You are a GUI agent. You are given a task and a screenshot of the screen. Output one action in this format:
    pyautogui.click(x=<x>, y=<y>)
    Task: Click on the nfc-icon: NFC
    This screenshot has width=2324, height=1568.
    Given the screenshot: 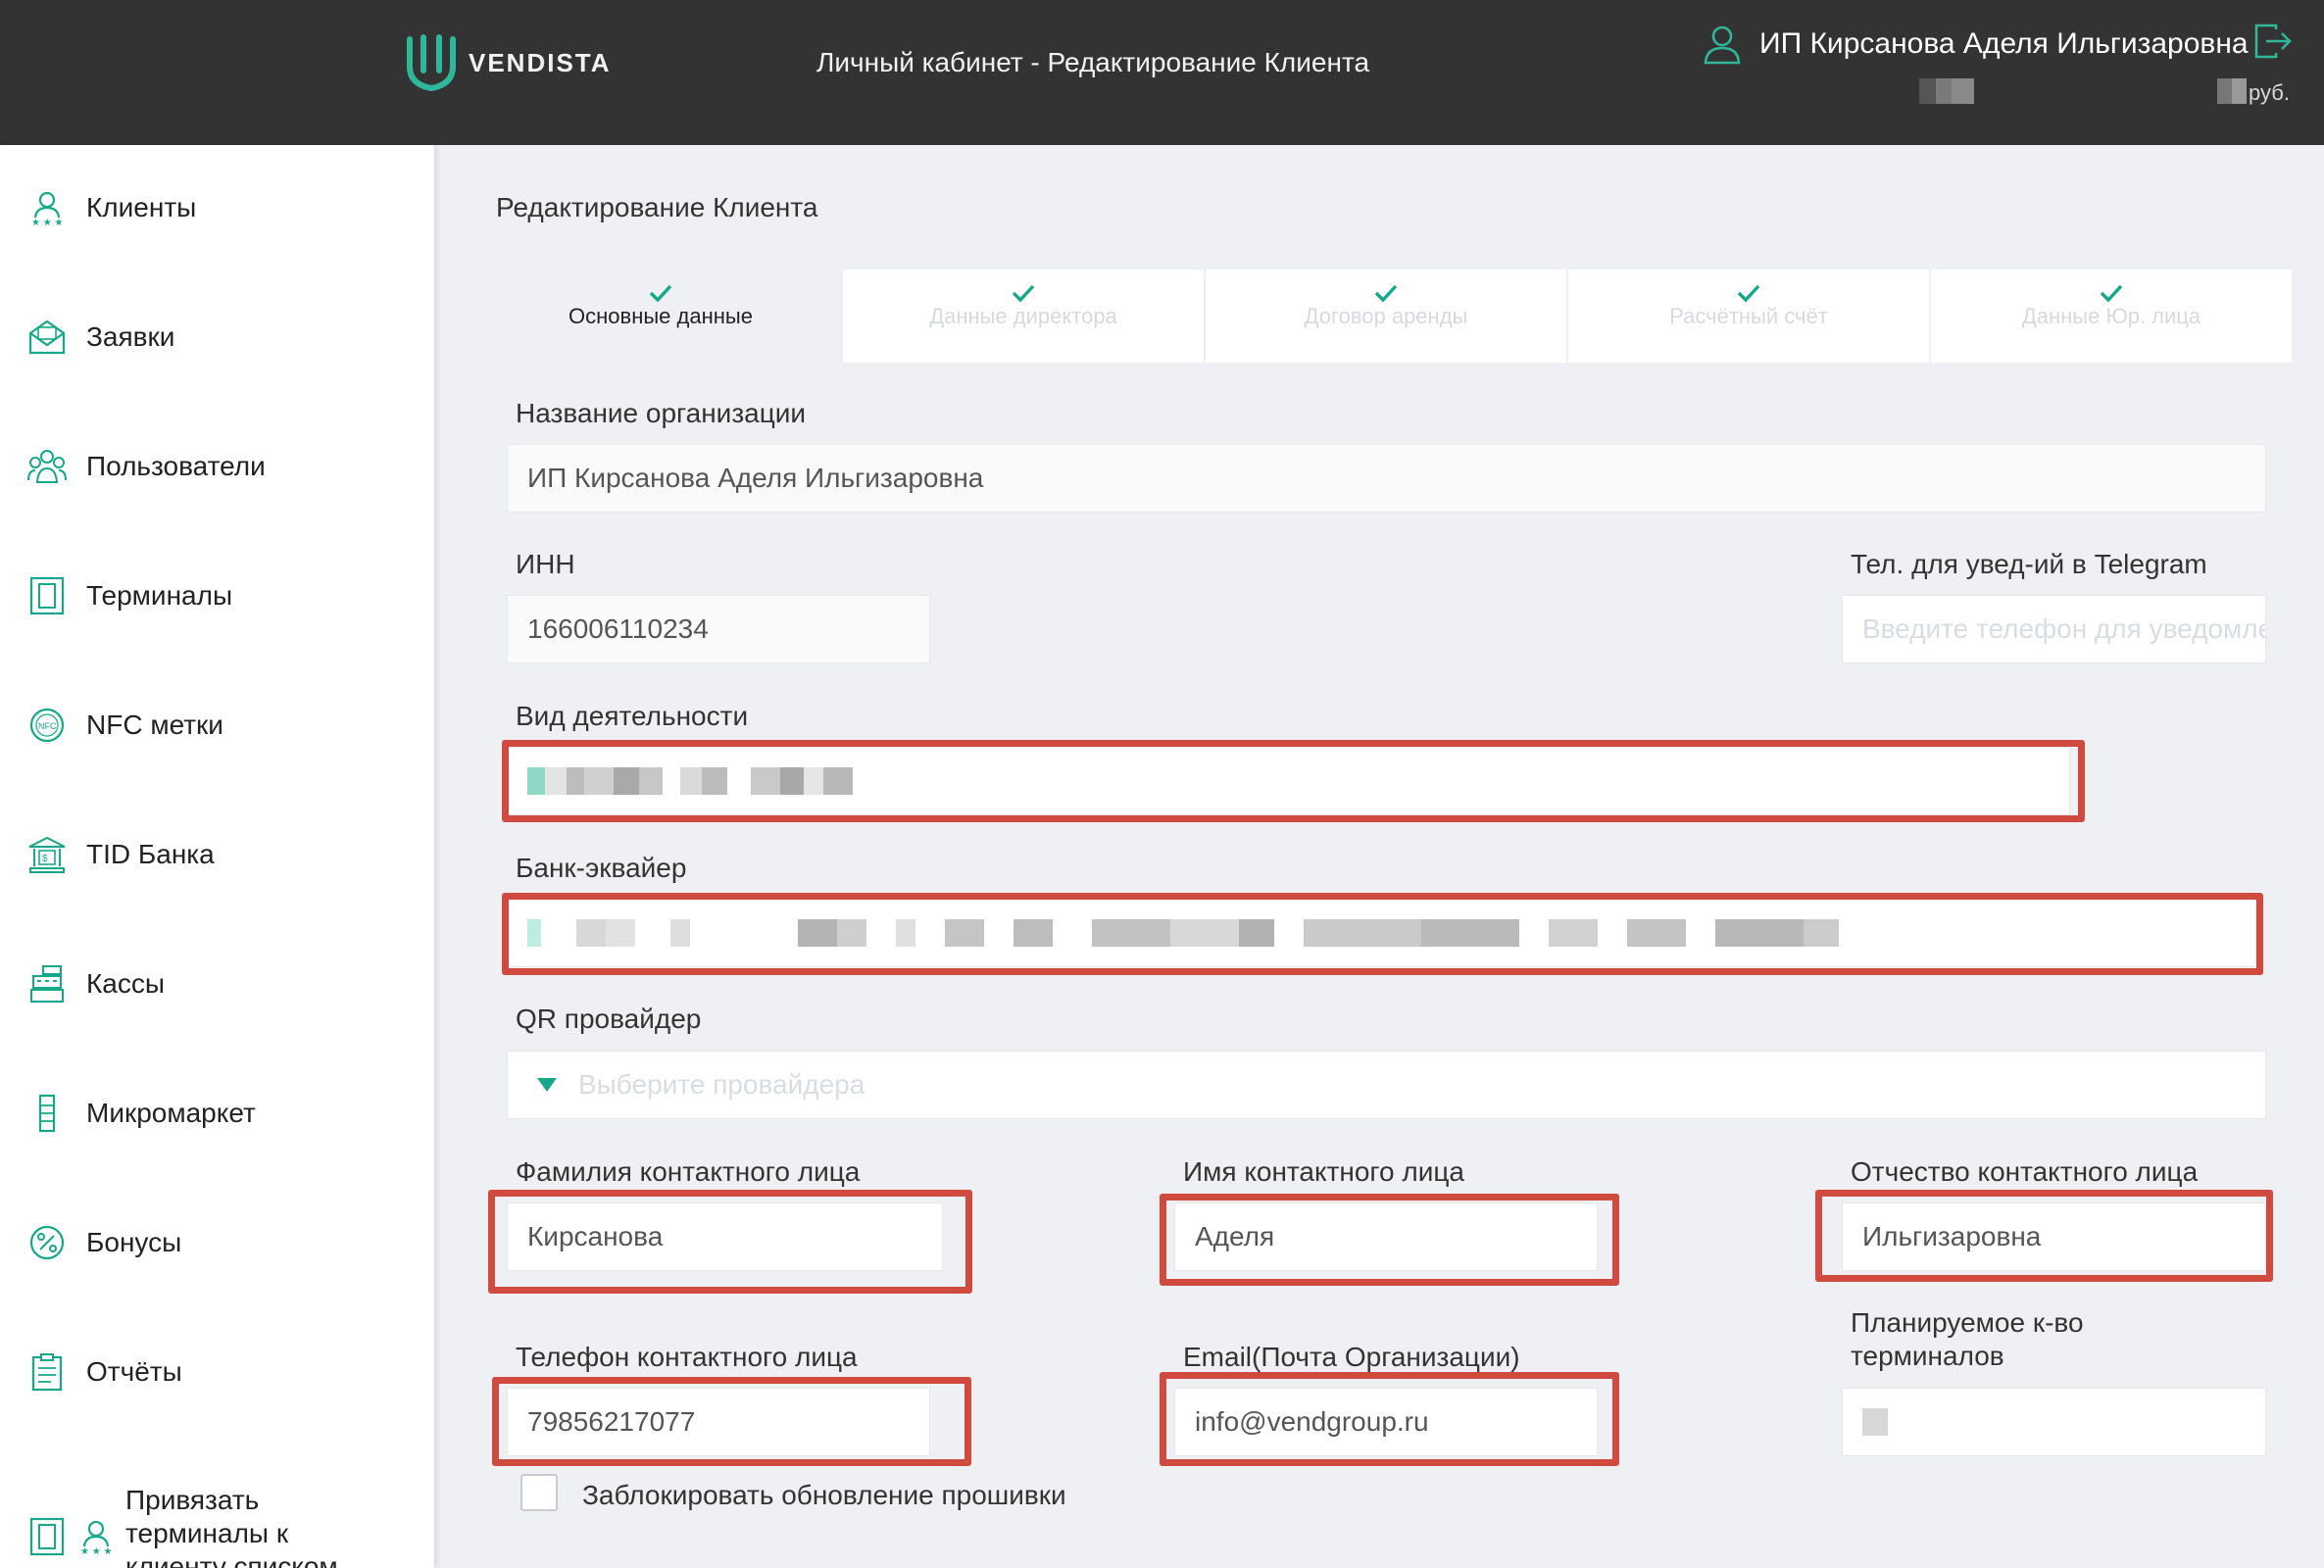 What is the action you would take?
    pyautogui.click(x=47, y=725)
    